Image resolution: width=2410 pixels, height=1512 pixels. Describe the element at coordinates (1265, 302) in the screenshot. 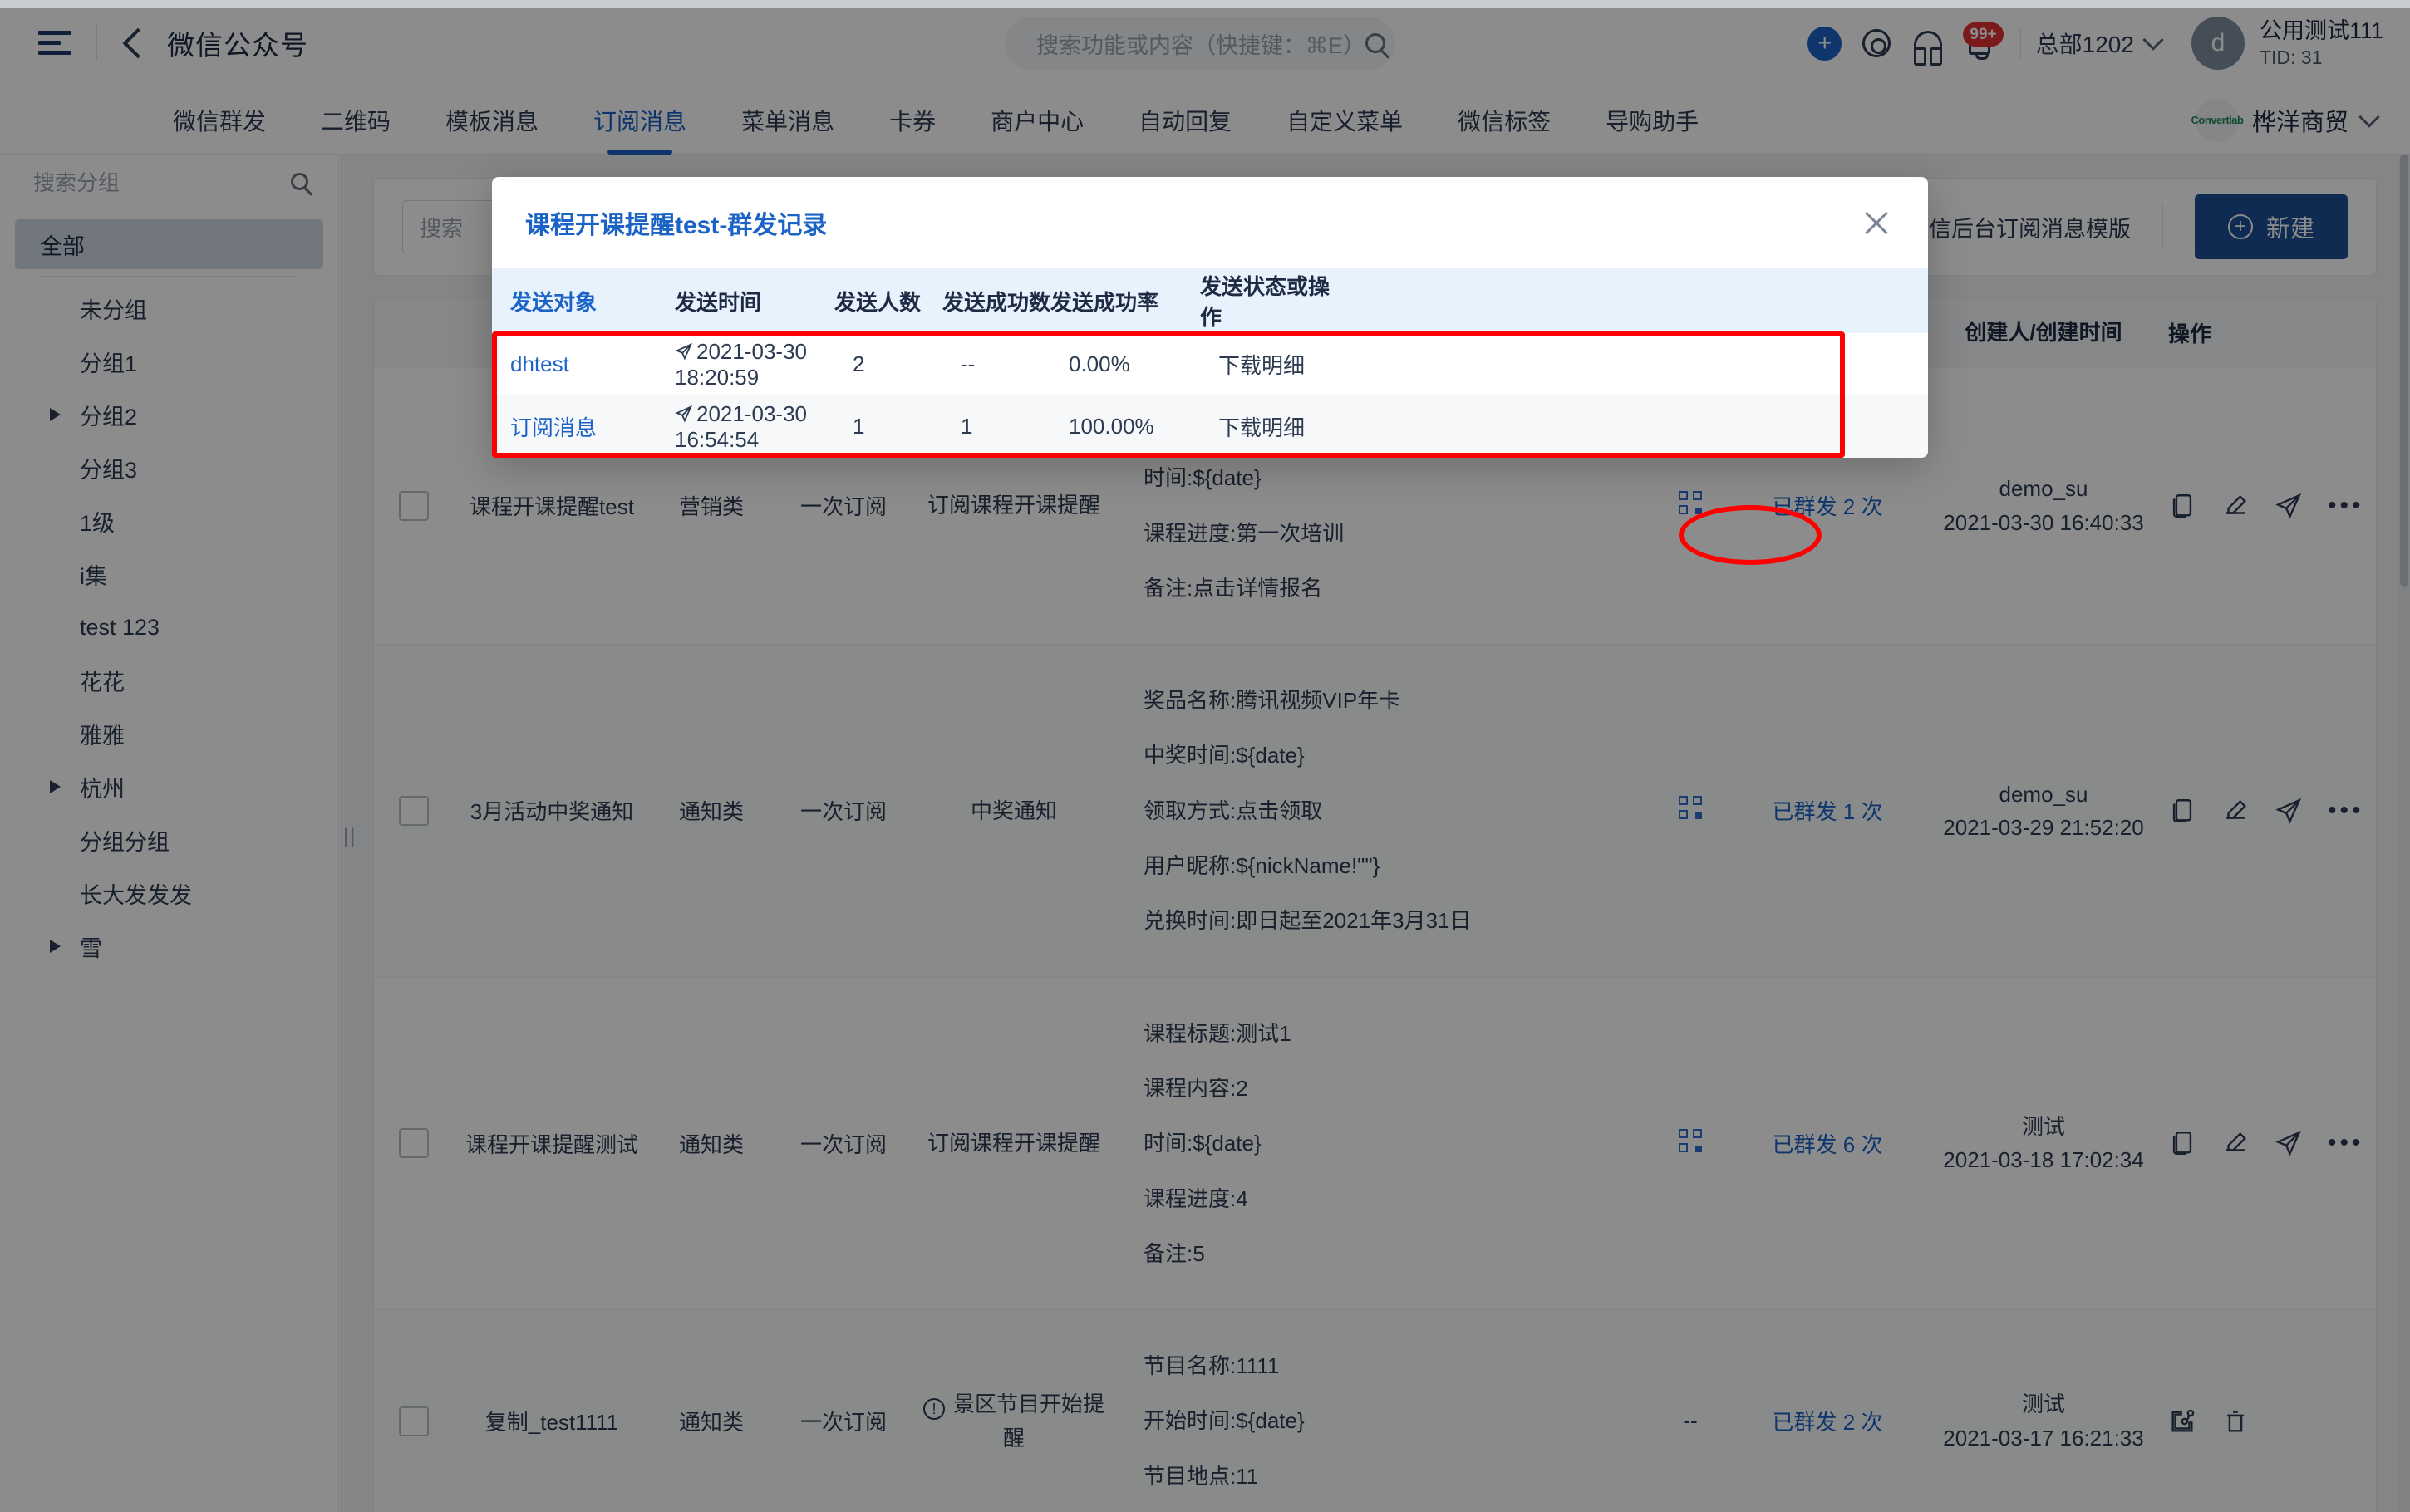

I see `mth-action: 发送状态或操作` at that location.